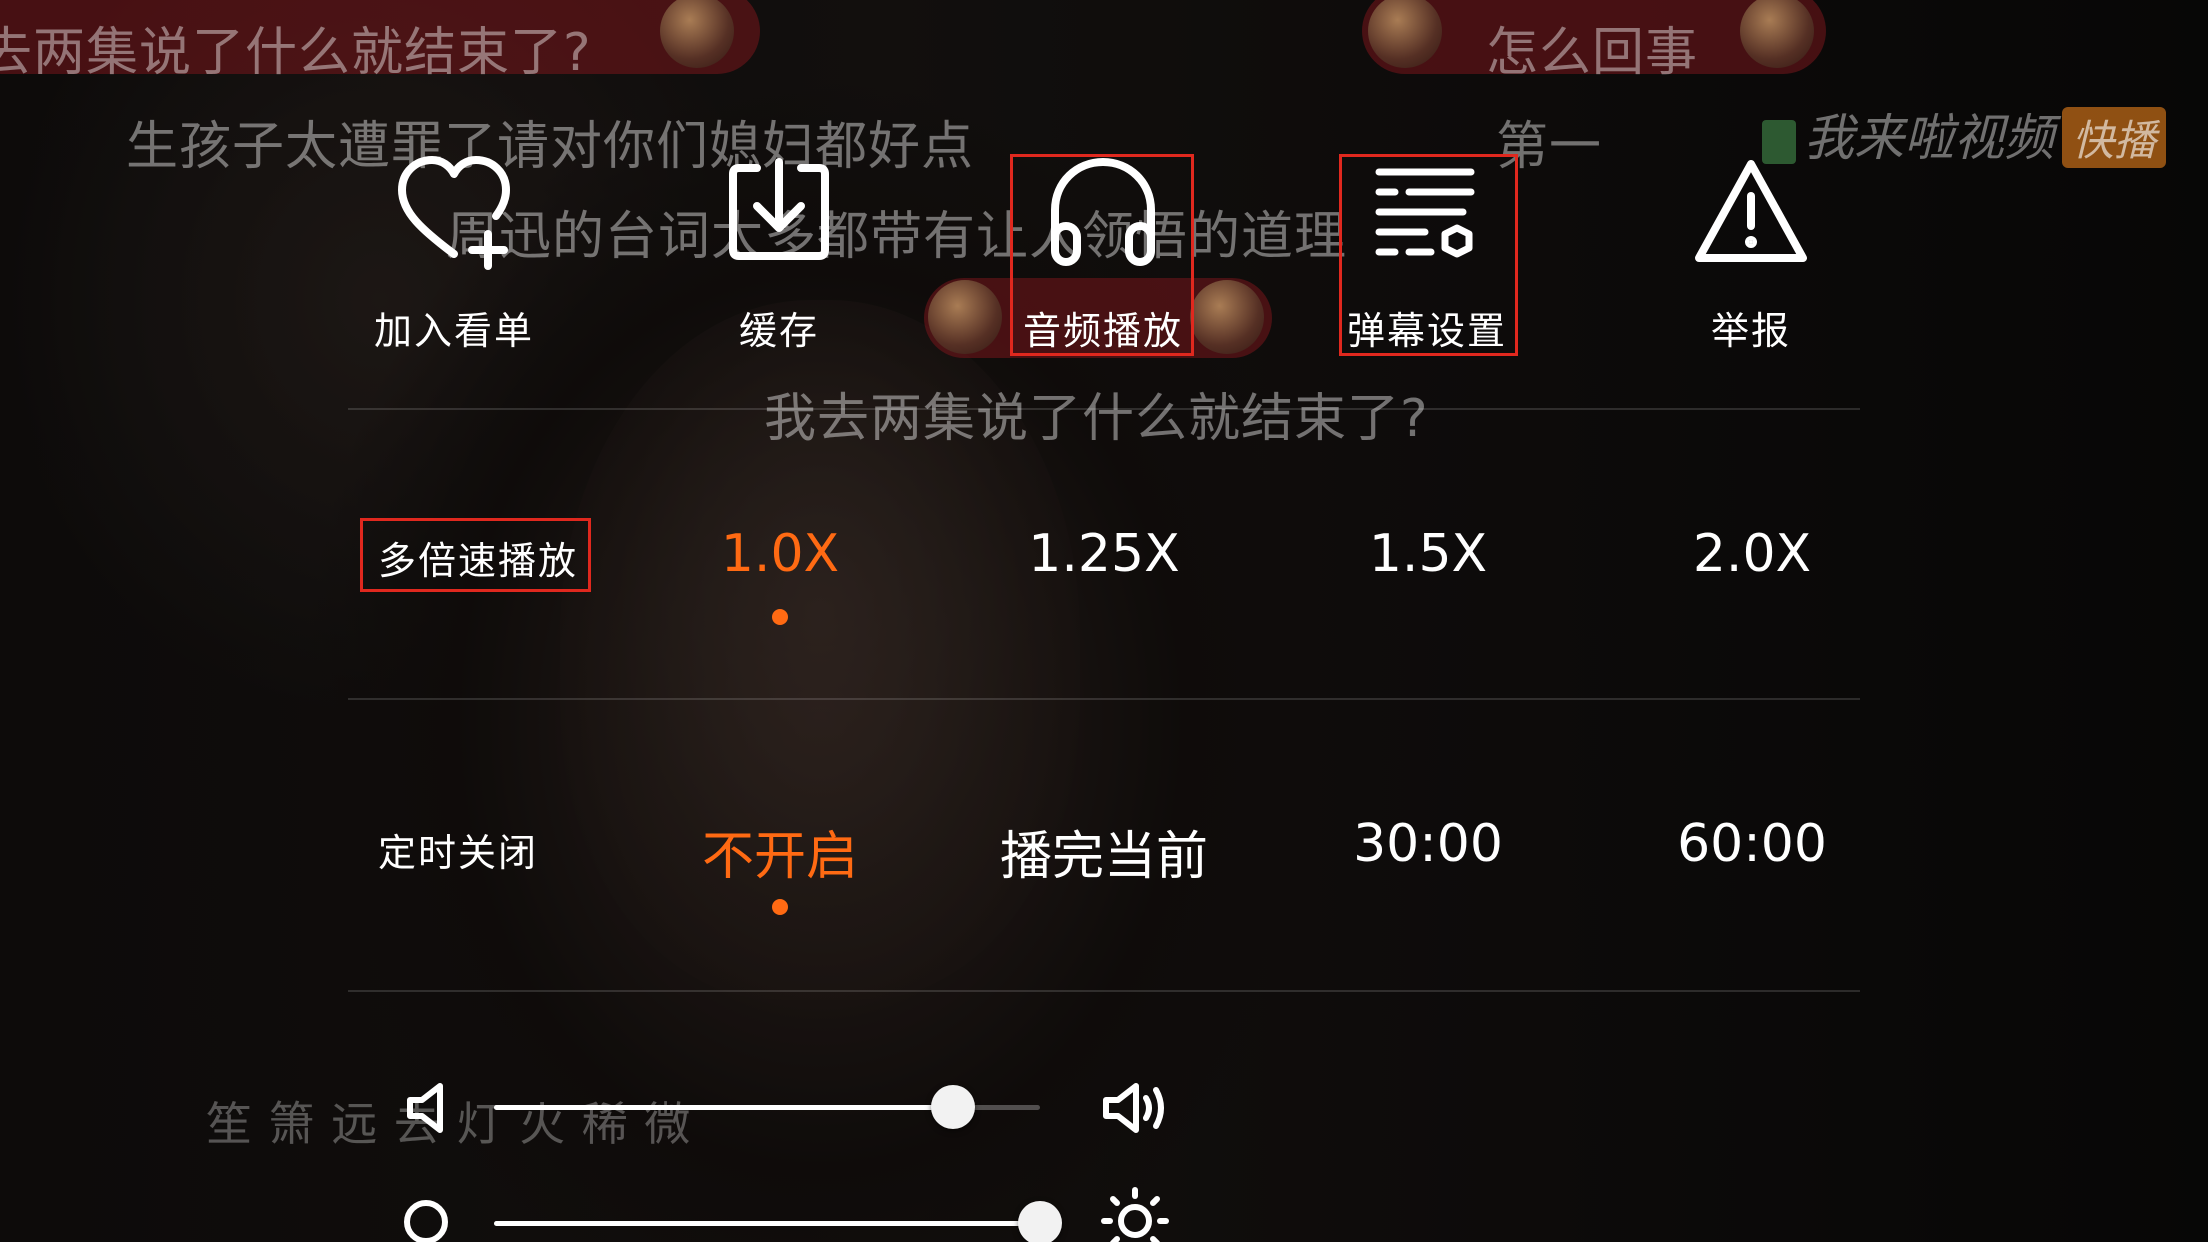 The image size is (2208, 1242). What do you see at coordinates (454, 213) in the screenshot?
I see `heart-plus-icon` at bounding box center [454, 213].